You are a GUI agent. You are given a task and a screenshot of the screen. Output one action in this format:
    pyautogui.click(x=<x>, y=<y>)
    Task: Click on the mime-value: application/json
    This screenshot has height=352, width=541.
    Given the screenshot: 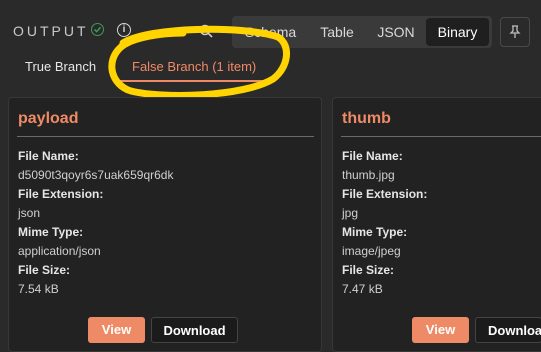 What is the action you would take?
    pyautogui.click(x=59, y=251)
    